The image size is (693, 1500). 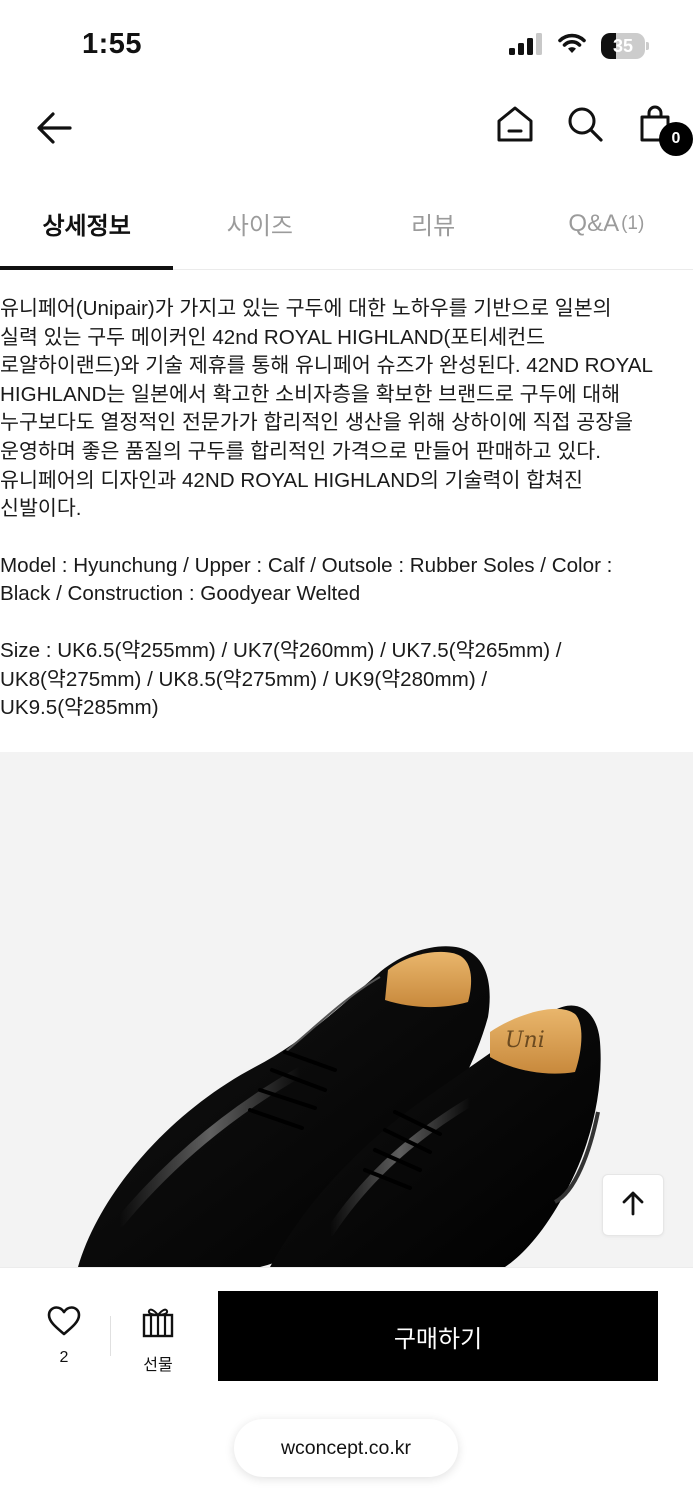 I want to click on status-time: 1:55, so click(x=112, y=44).